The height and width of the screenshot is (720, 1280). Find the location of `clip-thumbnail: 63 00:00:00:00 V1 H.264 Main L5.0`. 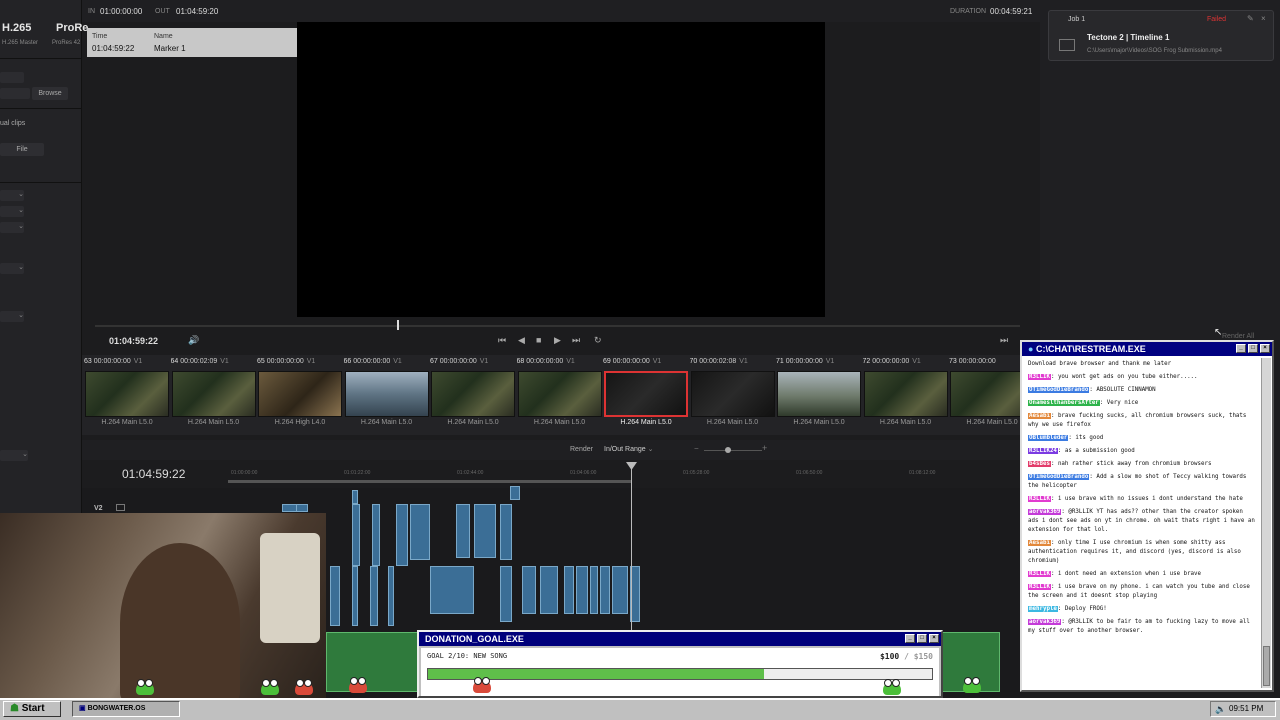

clip-thumbnail: 63 00:00:00:00 V1 H.264 Main L5.0 is located at coordinates (127, 394).